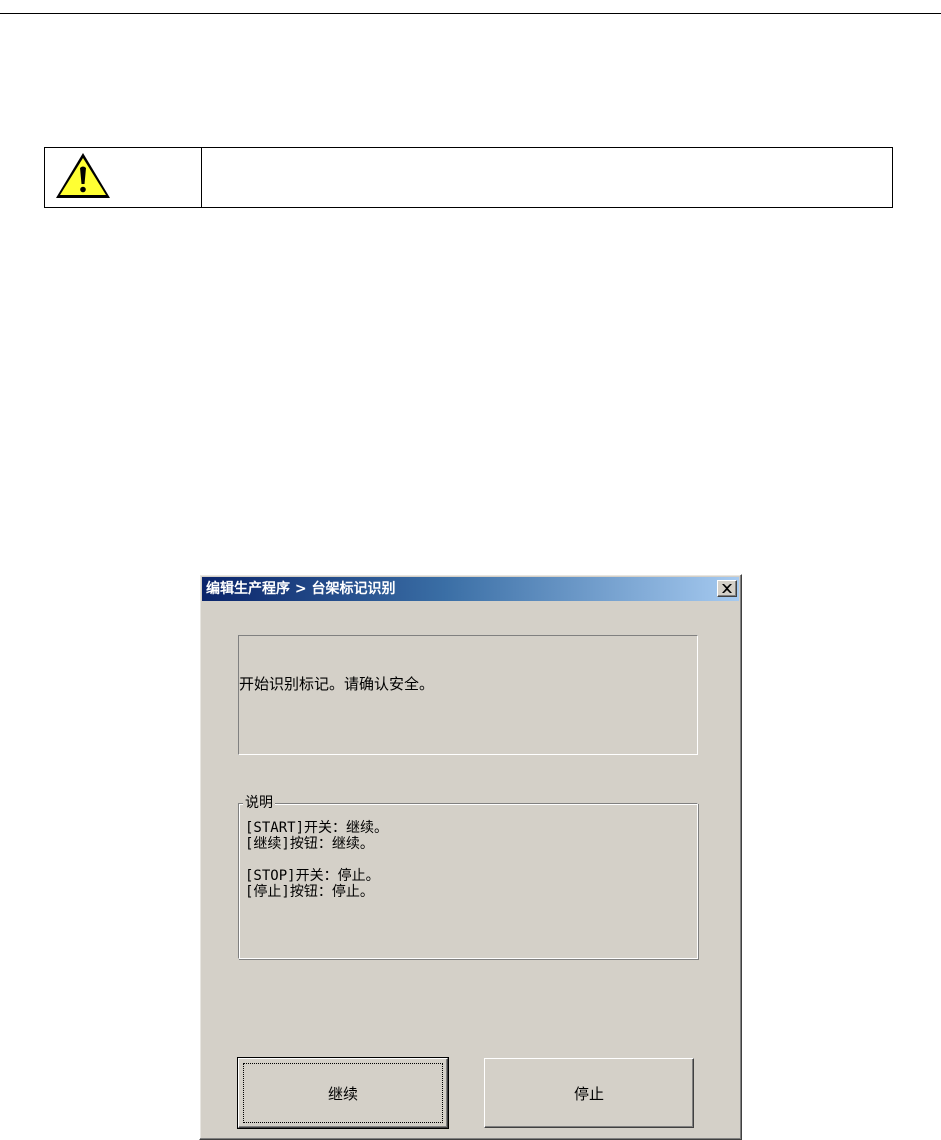 Image resolution: width=941 pixels, height=1140 pixels. What do you see at coordinates (468, 695) in the screenshot?
I see `message-panel: 开始识别标记。请确认安全。` at bounding box center [468, 695].